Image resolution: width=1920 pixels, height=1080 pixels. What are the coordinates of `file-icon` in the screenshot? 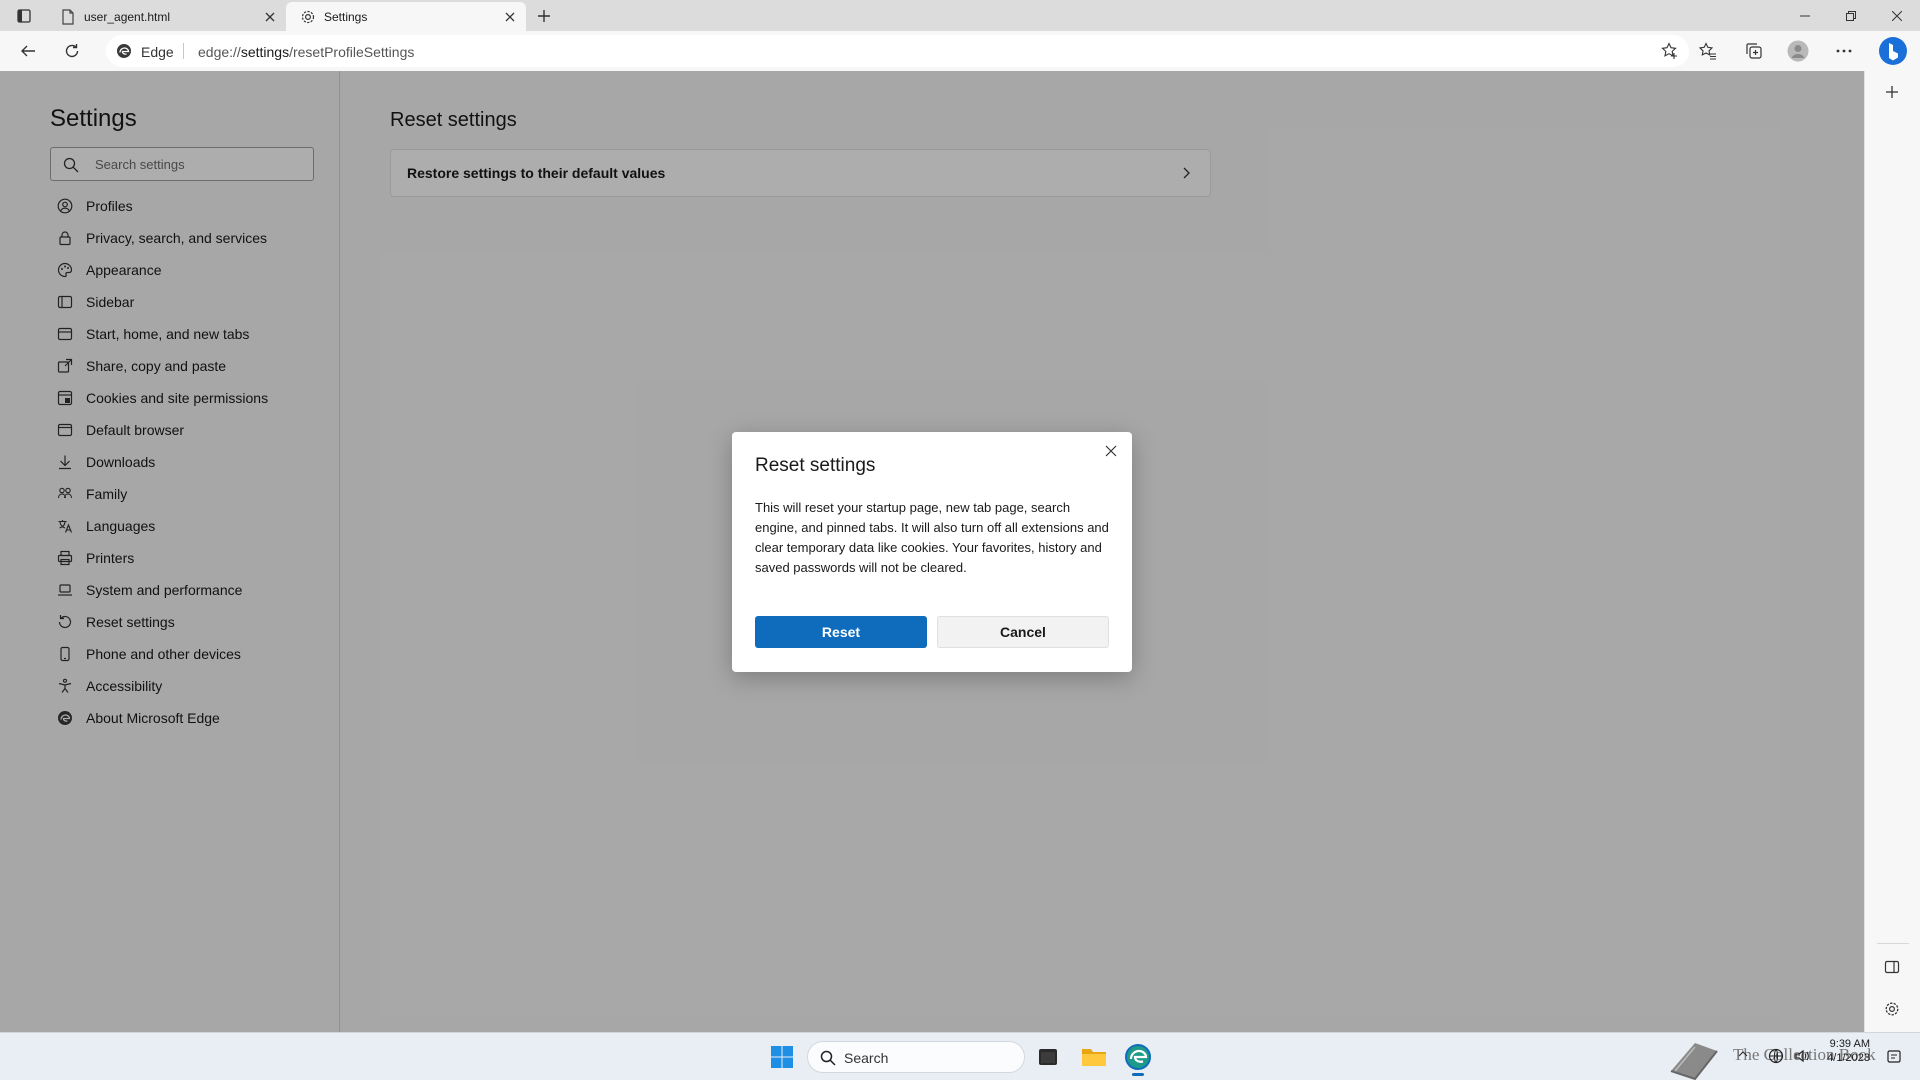 It's located at (68, 17).